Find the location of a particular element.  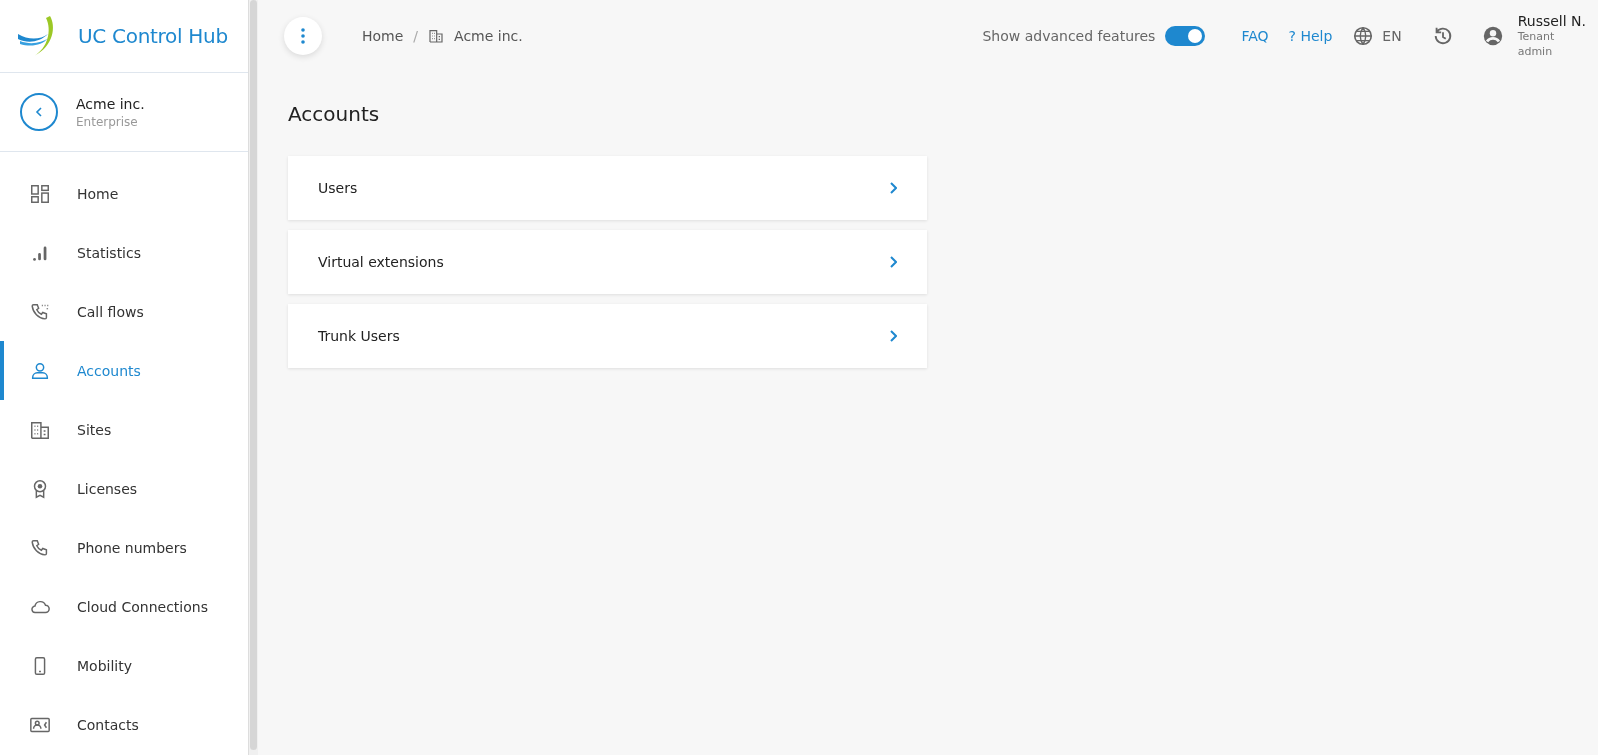

chevron-left-icon is located at coordinates (39, 112).